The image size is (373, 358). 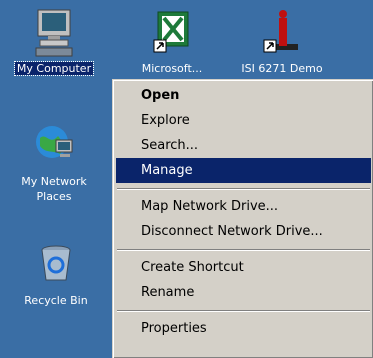 I want to click on recycle-bin-icon, so click(x=56, y=263).